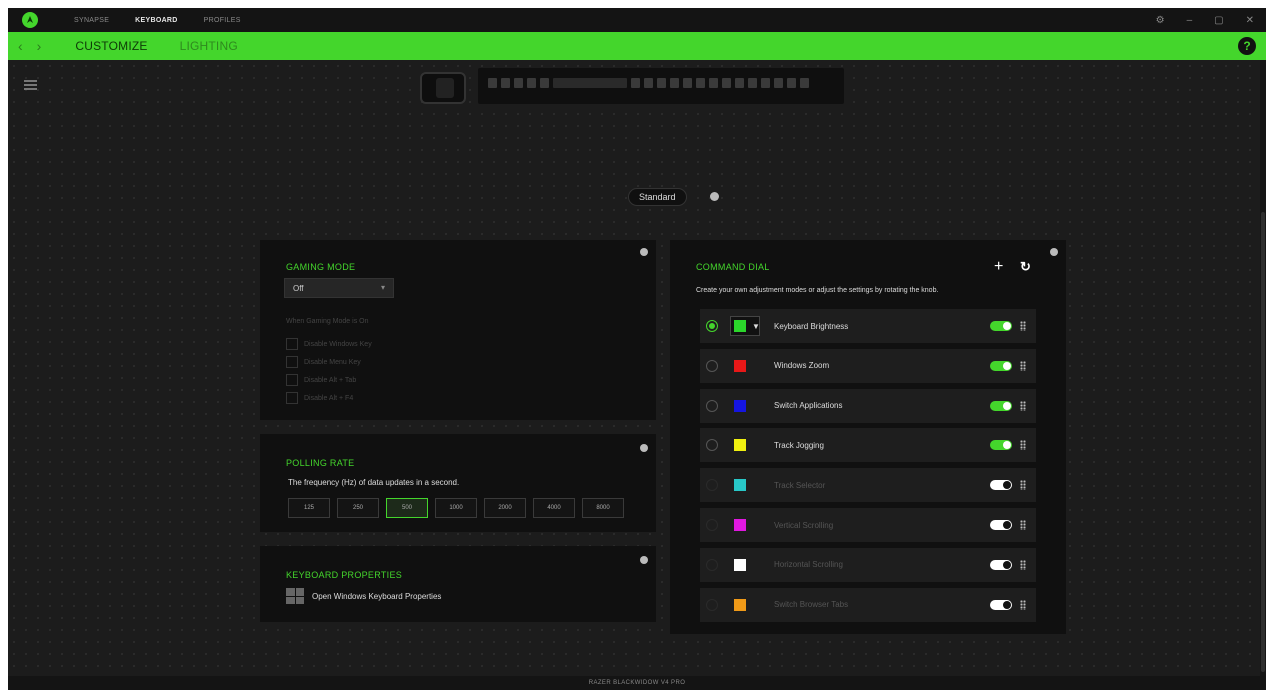  I want to click on command-dial-item: ▼ Keyboard Brightness, so click(868, 326).